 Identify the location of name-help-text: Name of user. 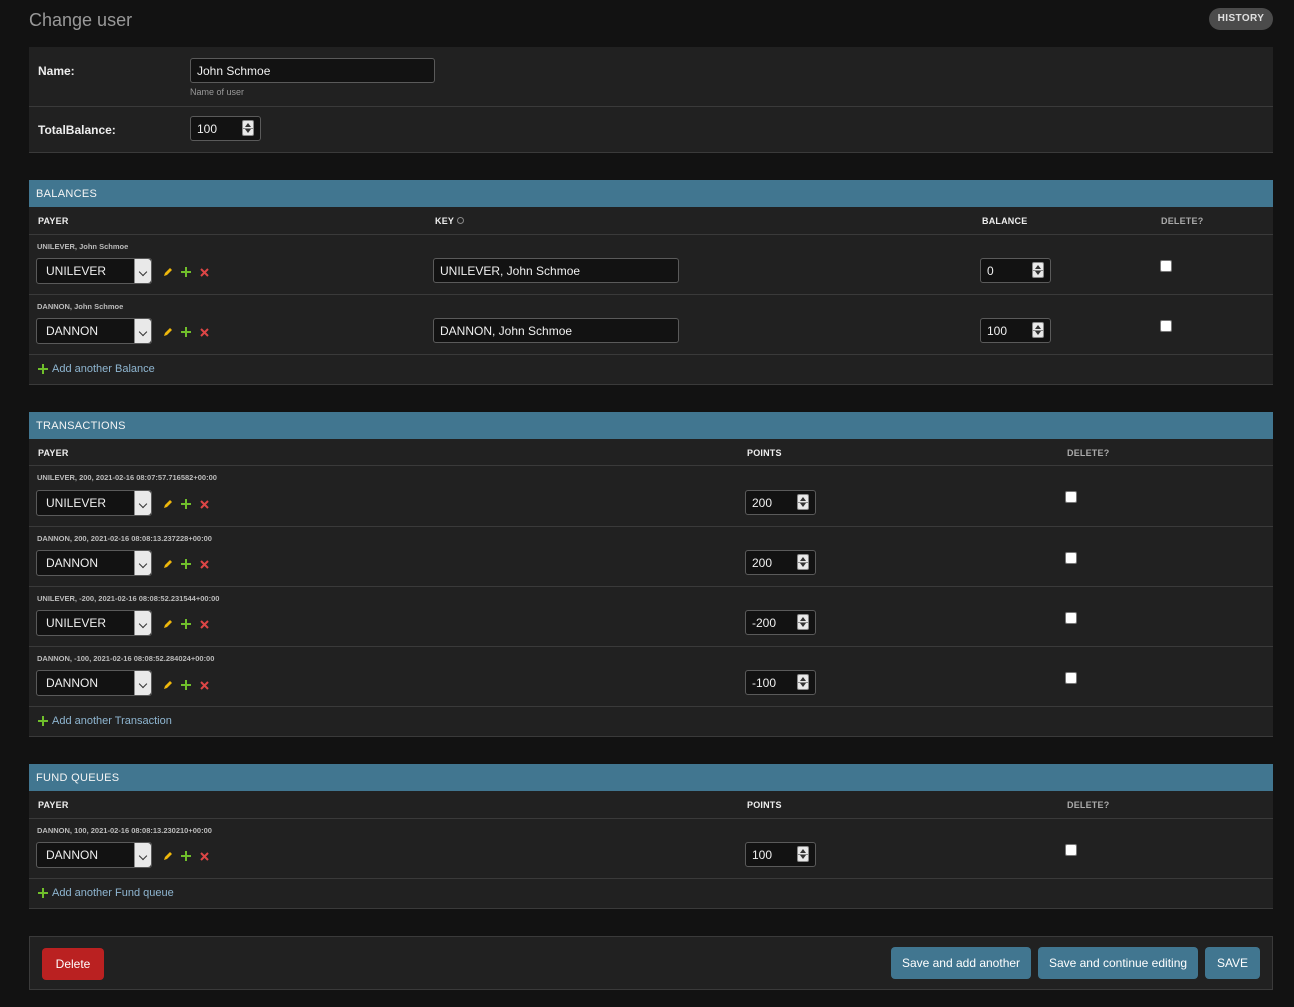
(217, 92).